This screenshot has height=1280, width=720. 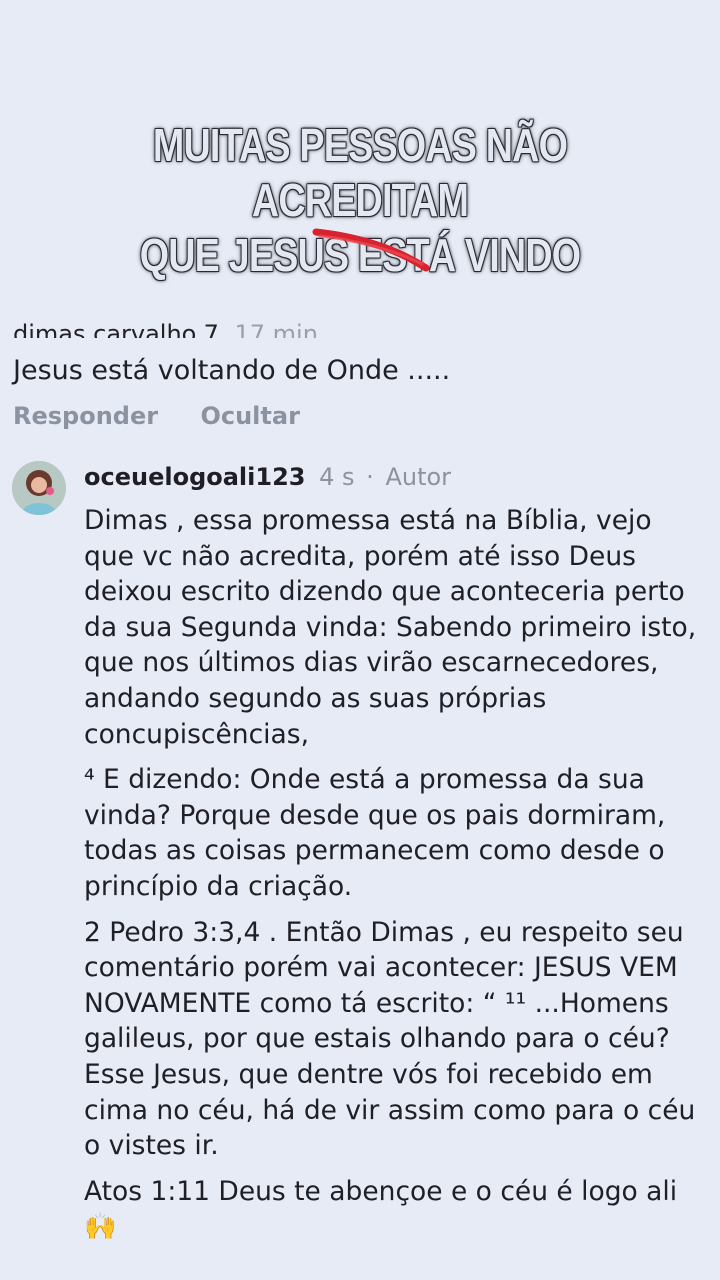 What do you see at coordinates (85, 416) in the screenshot?
I see `reply-button: Responder` at bounding box center [85, 416].